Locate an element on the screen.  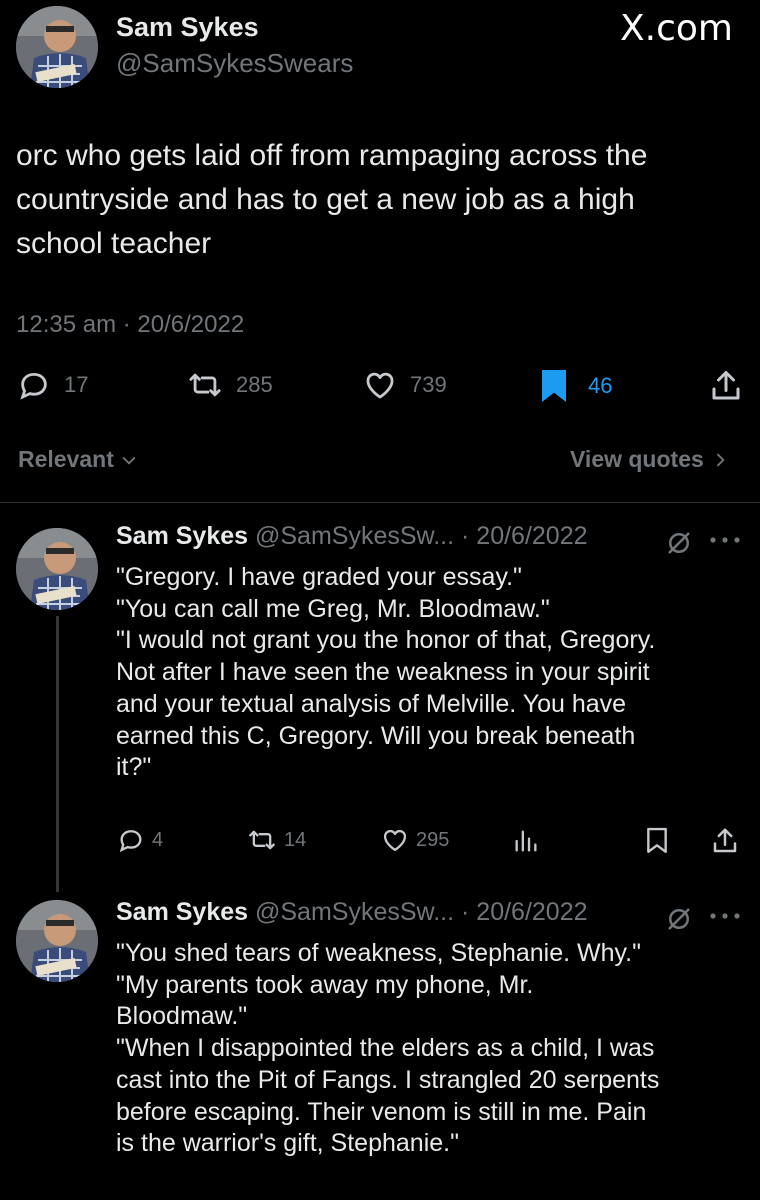
main-author-avatar is located at coordinates (57, 47).